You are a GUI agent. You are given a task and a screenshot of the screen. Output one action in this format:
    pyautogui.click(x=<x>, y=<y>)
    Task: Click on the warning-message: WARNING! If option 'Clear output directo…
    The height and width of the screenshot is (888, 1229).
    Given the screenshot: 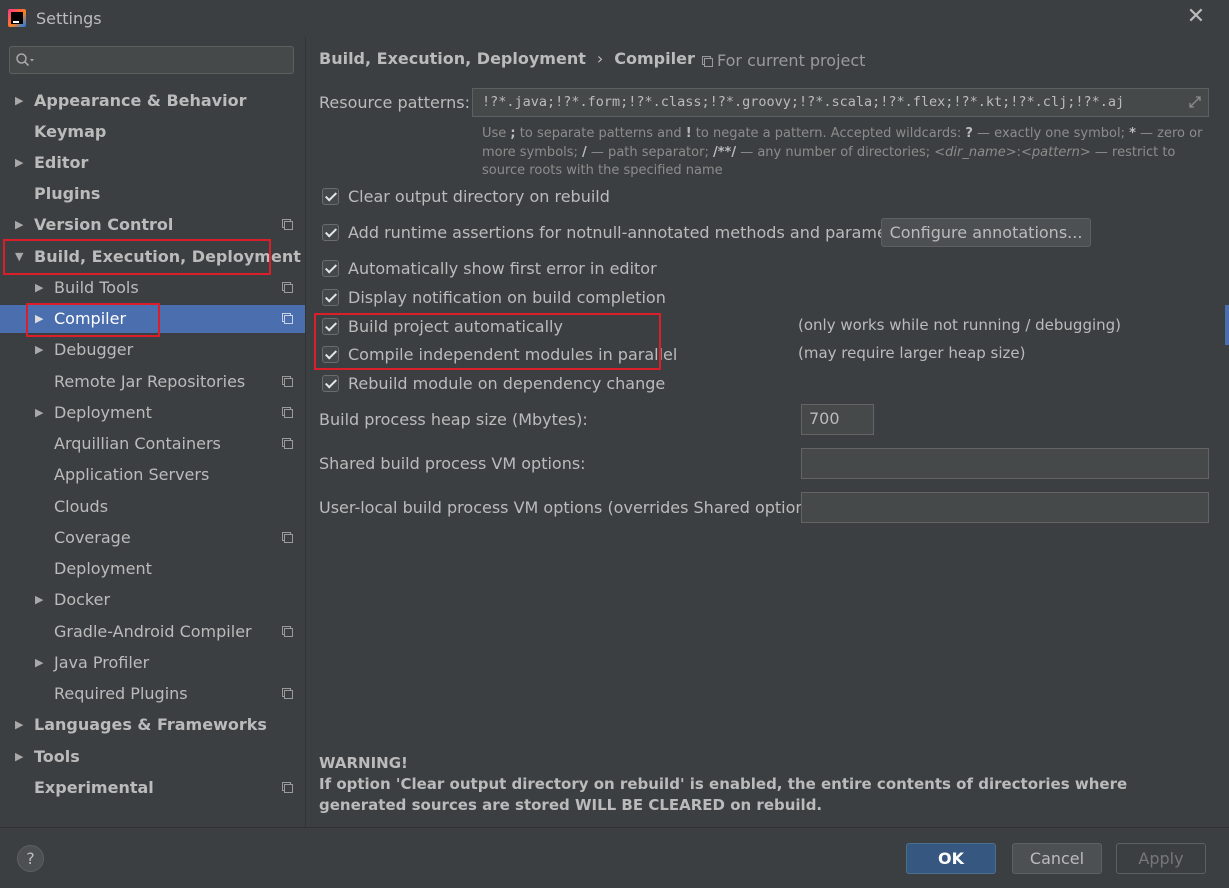 What is the action you would take?
    pyautogui.click(x=769, y=784)
    